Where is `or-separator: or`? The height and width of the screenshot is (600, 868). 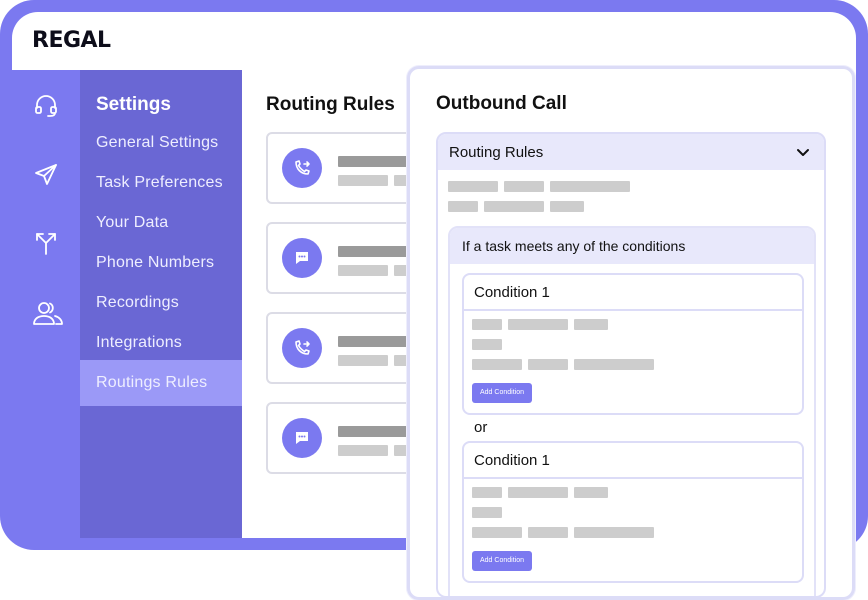
or-separator: or is located at coordinates (481, 427).